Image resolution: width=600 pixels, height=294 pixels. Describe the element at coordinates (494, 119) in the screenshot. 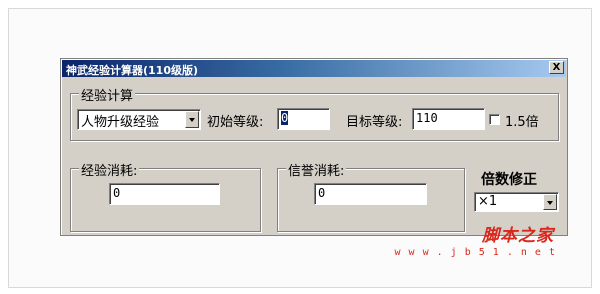

I see `multiplier-checkbox` at that location.